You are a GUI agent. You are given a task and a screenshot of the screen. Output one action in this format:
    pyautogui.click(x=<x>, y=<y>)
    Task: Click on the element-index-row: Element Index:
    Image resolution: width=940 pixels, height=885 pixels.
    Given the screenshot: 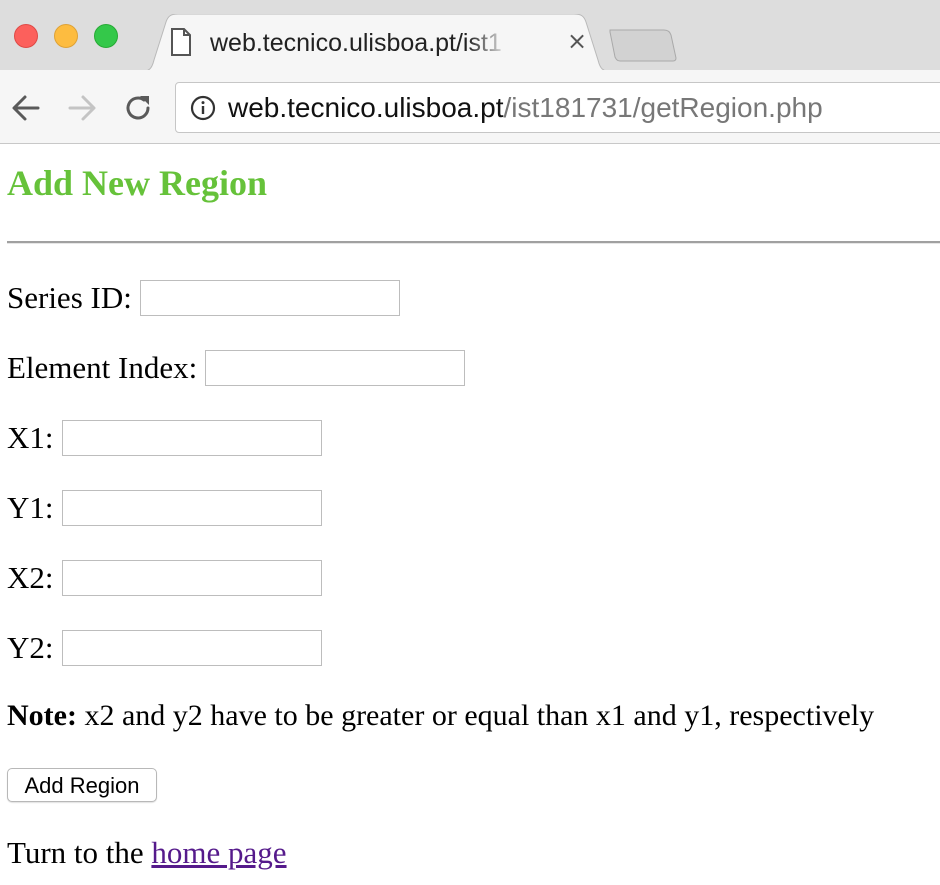 What is the action you would take?
    pyautogui.click(x=236, y=368)
    